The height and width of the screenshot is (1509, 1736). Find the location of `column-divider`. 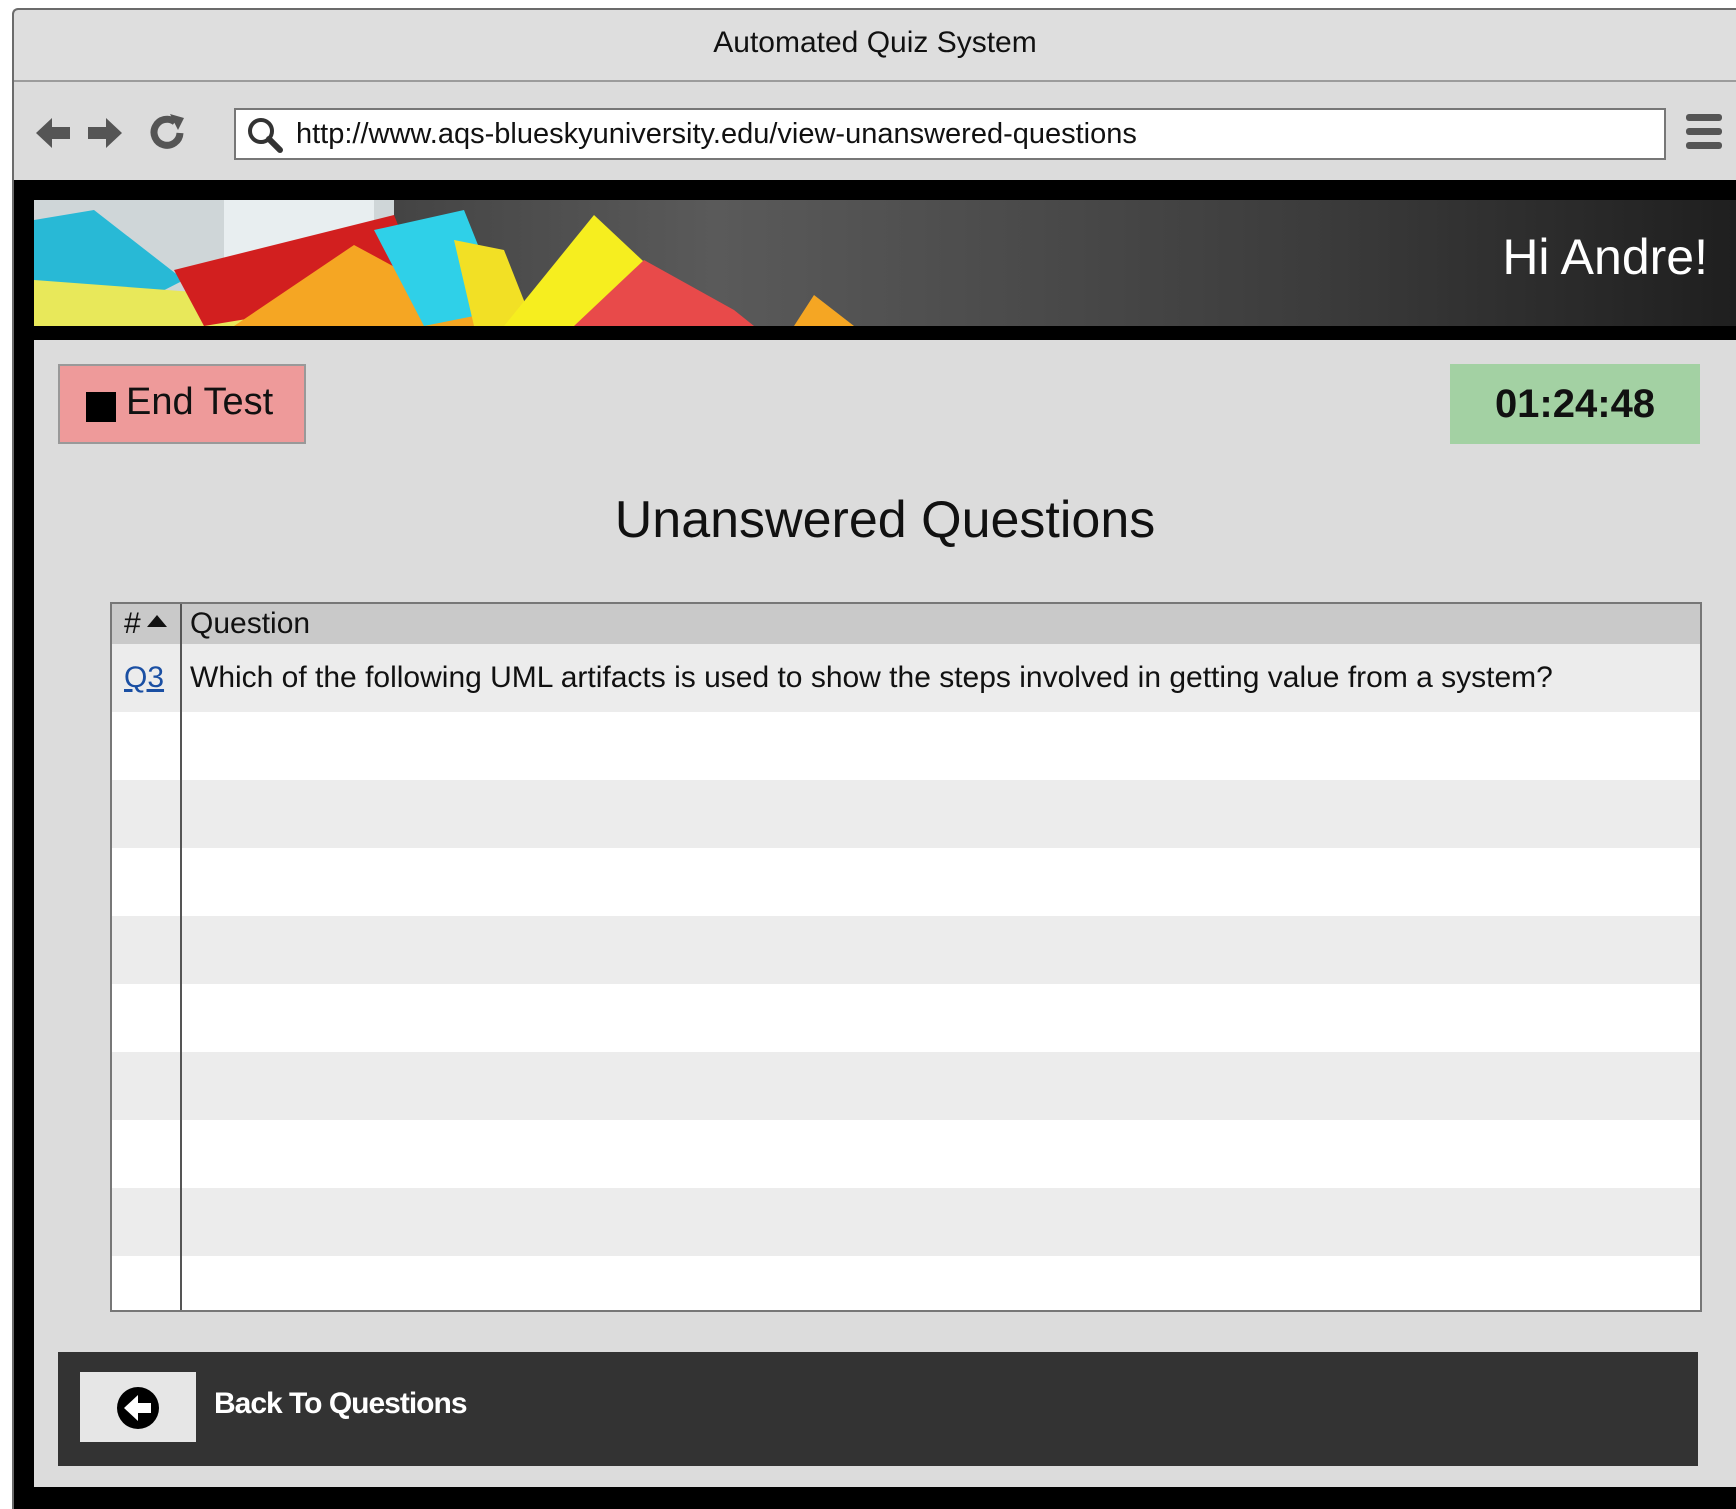

column-divider is located at coordinates (181, 957).